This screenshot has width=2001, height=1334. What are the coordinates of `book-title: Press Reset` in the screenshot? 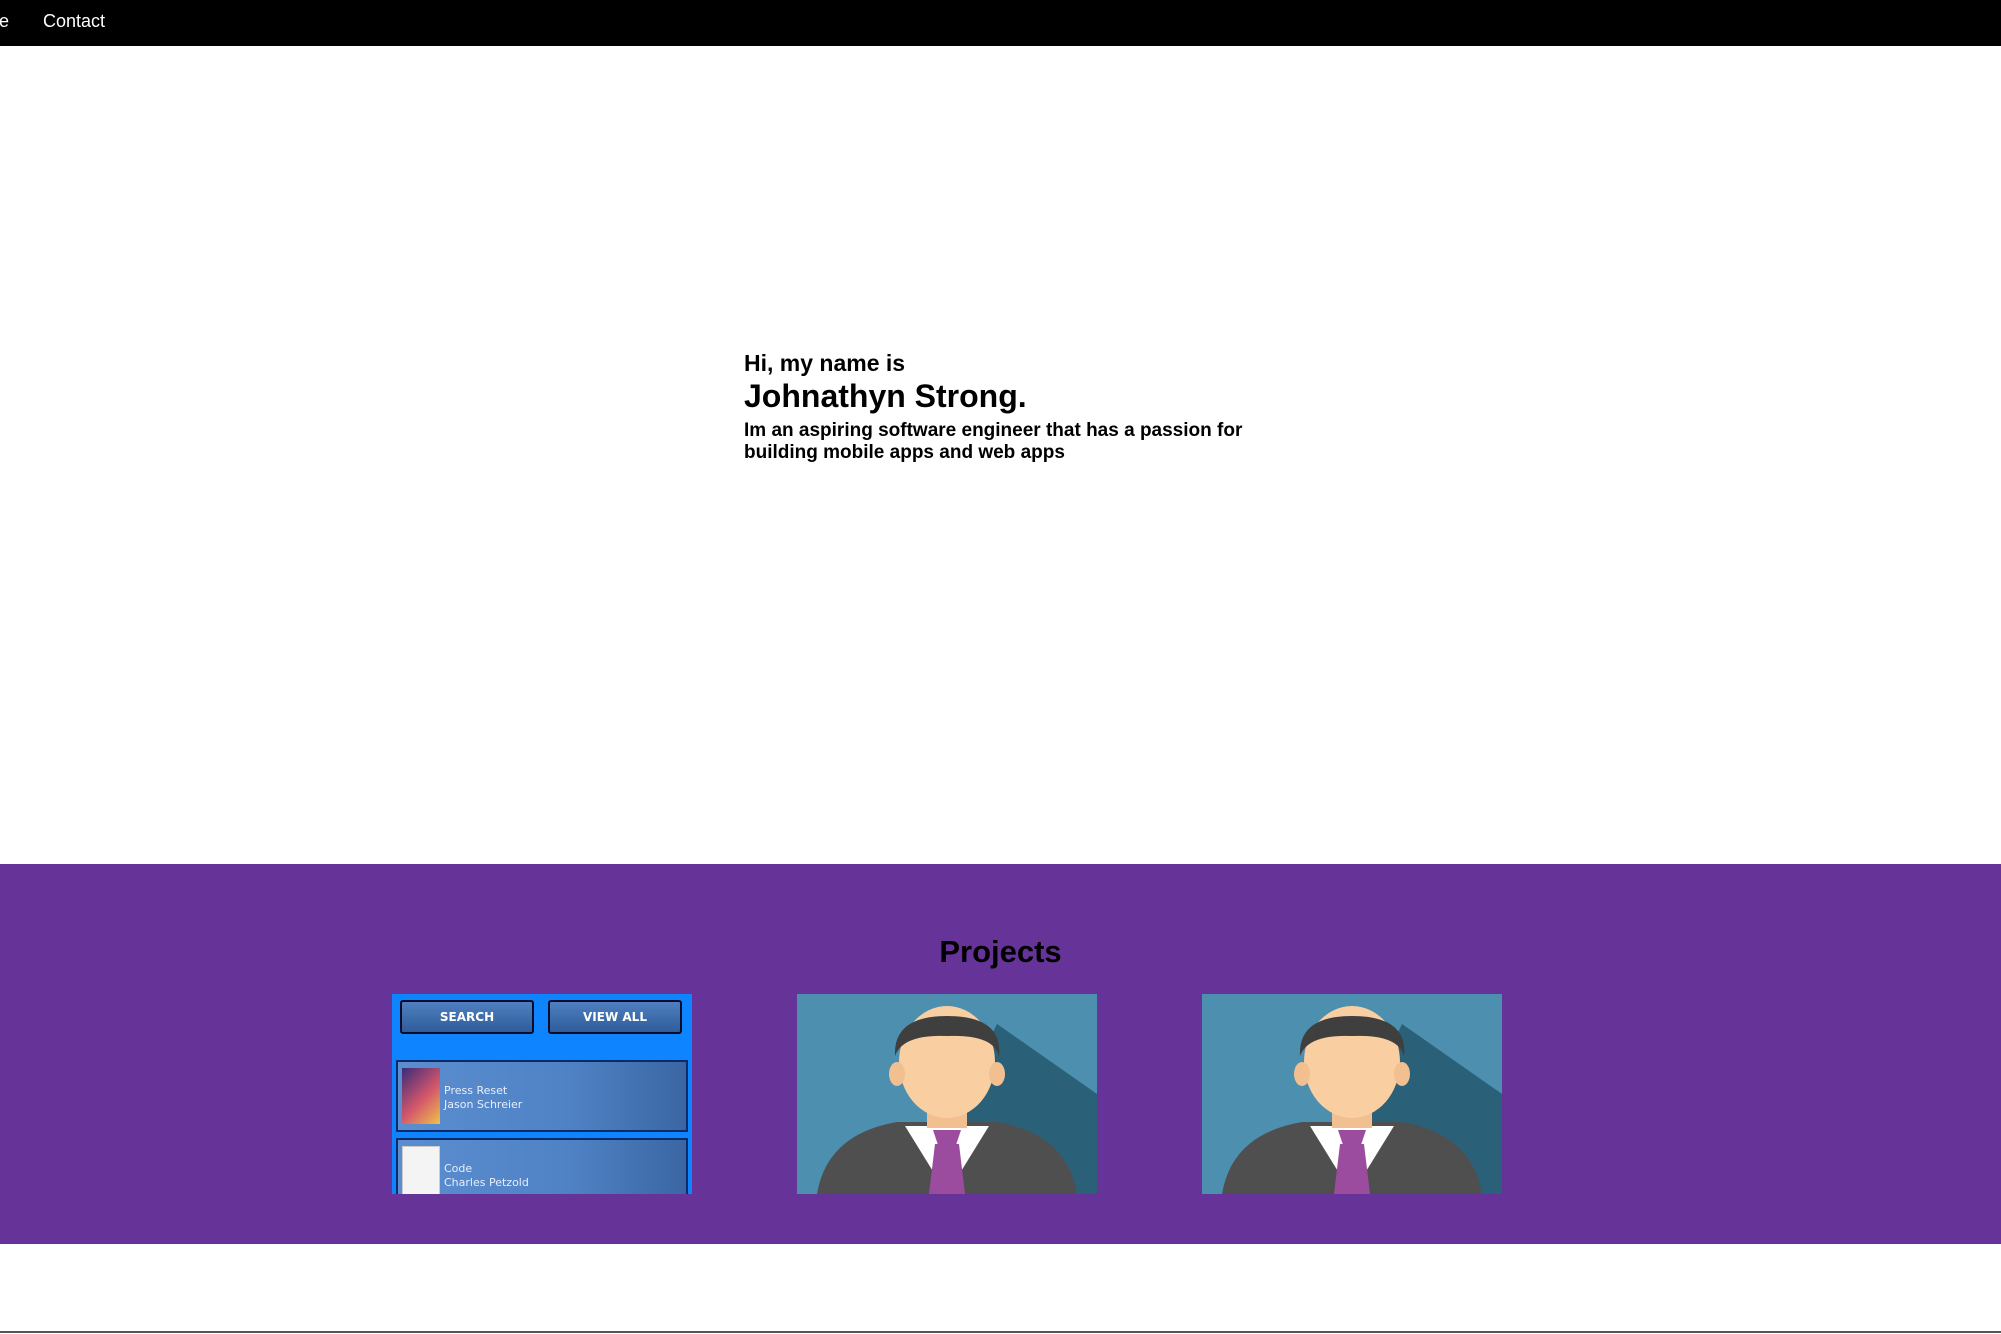 It's located at (476, 1090).